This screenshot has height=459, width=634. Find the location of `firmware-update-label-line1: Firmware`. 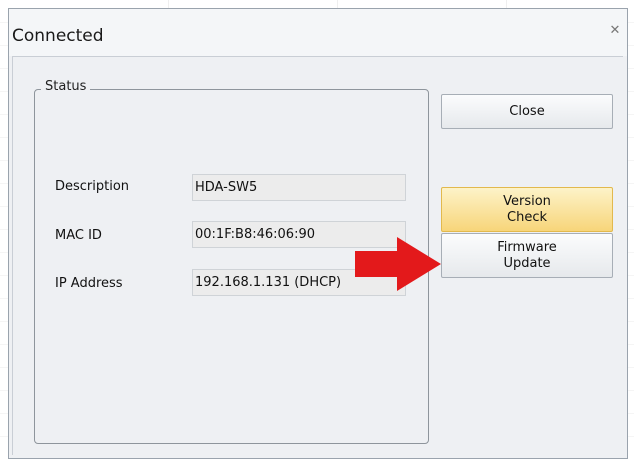

firmware-update-label-line1: Firmware is located at coordinates (527, 247).